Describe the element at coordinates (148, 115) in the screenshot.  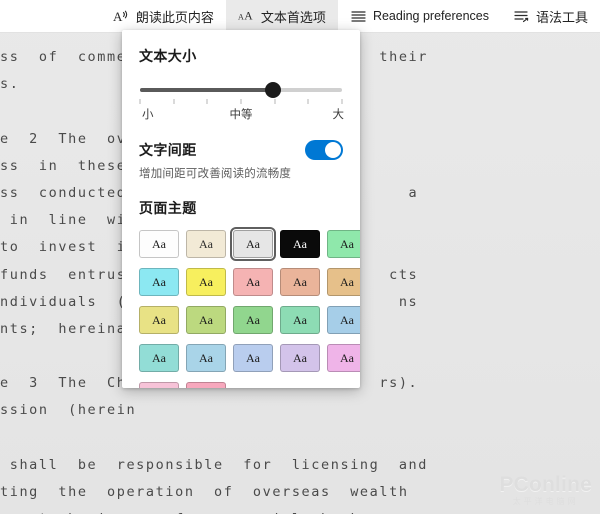
I see `slider-label-small: 小` at that location.